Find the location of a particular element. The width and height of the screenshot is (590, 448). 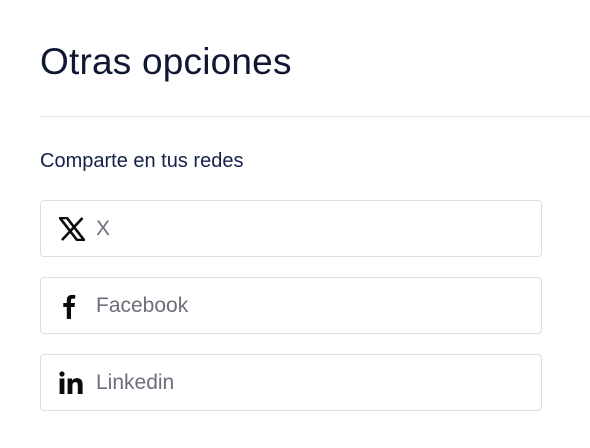

divider is located at coordinates (315, 116).